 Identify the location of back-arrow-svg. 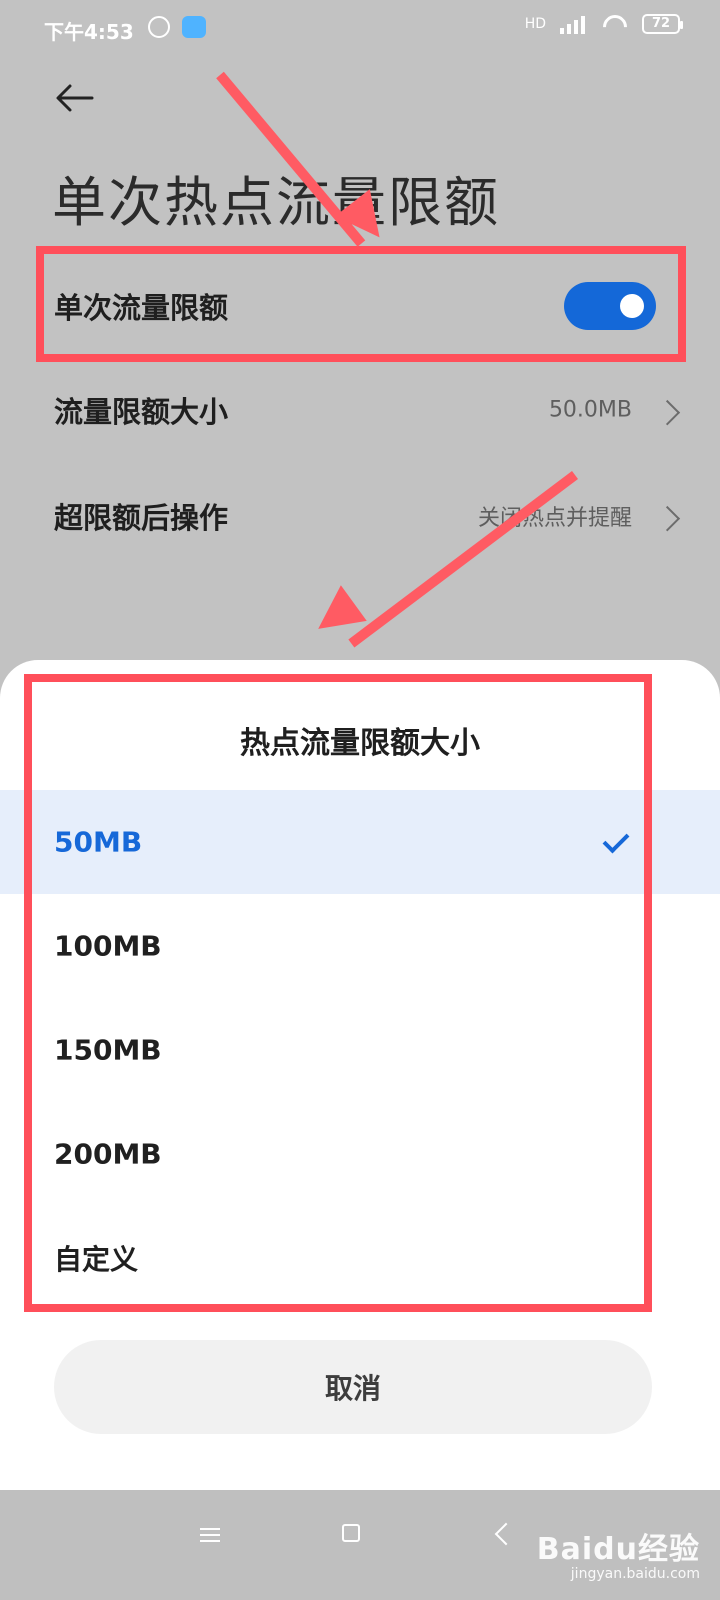
(75, 98).